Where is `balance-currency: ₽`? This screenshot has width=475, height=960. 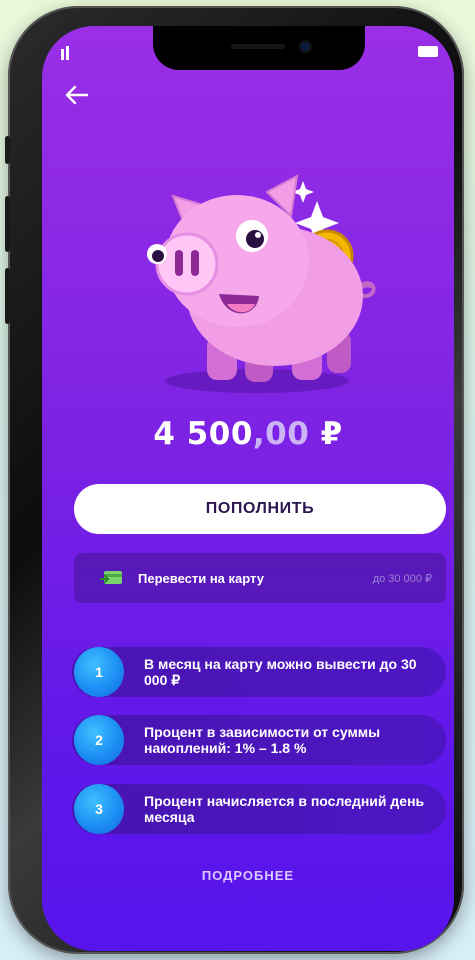
balance-currency: ₽ is located at coordinates (331, 434).